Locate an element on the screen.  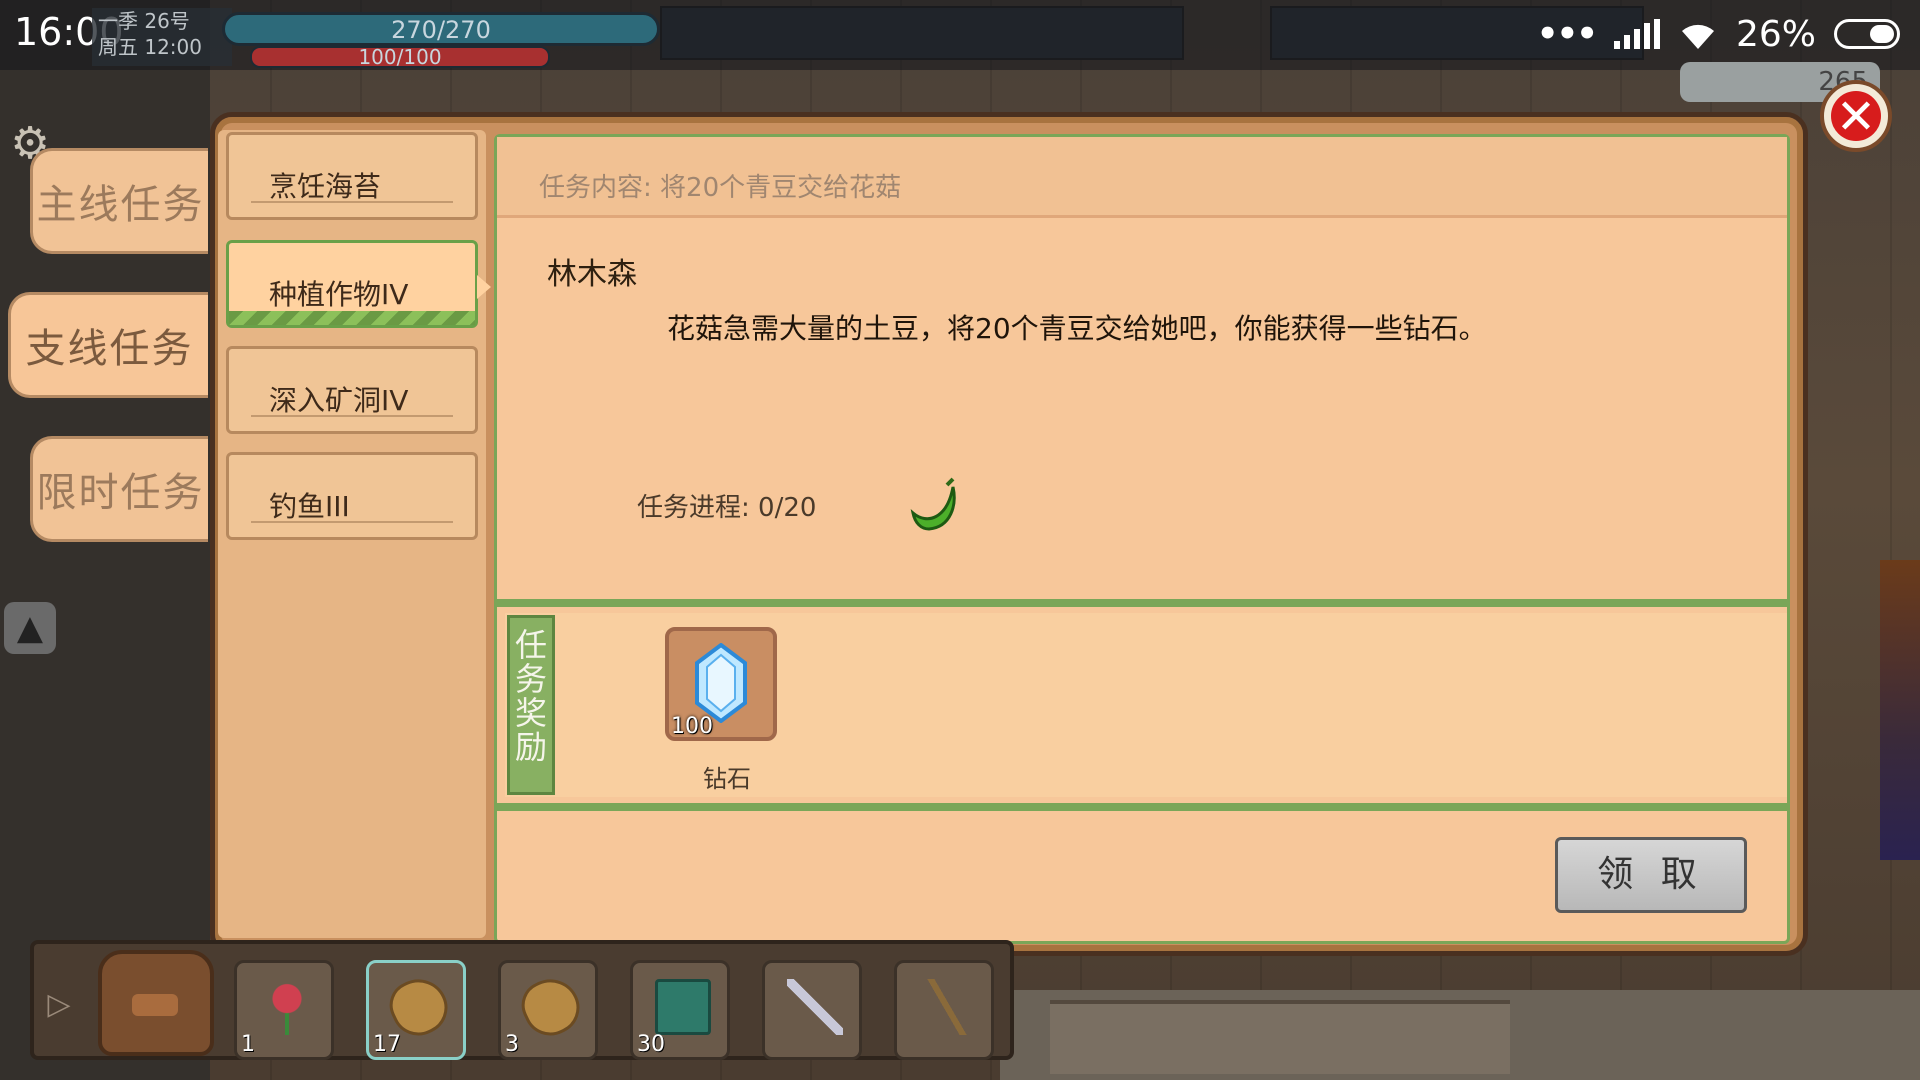
quest-content-header: 任务内容: 将20个青豆交给花菇 is located at coordinates (1142, 177).